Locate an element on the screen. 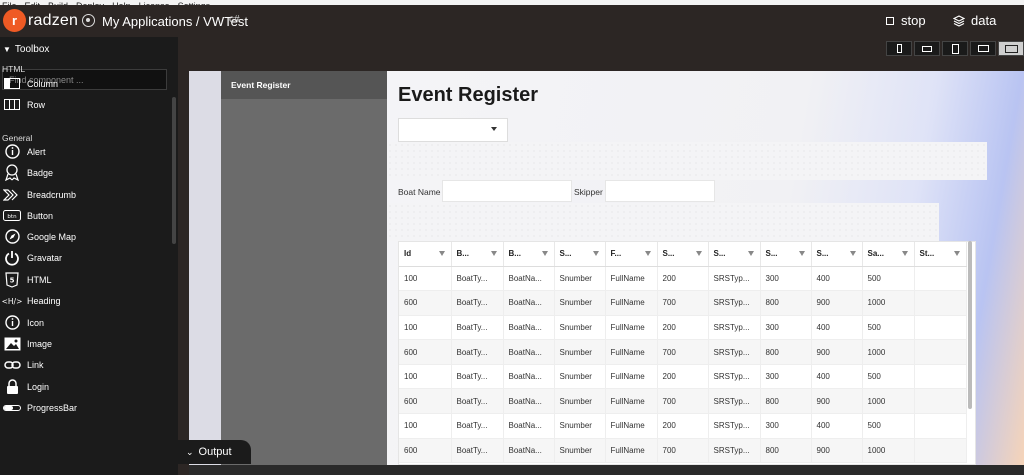 This screenshot has height=475, width=1024. toolbox-item-label: Image is located at coordinates (40, 343).